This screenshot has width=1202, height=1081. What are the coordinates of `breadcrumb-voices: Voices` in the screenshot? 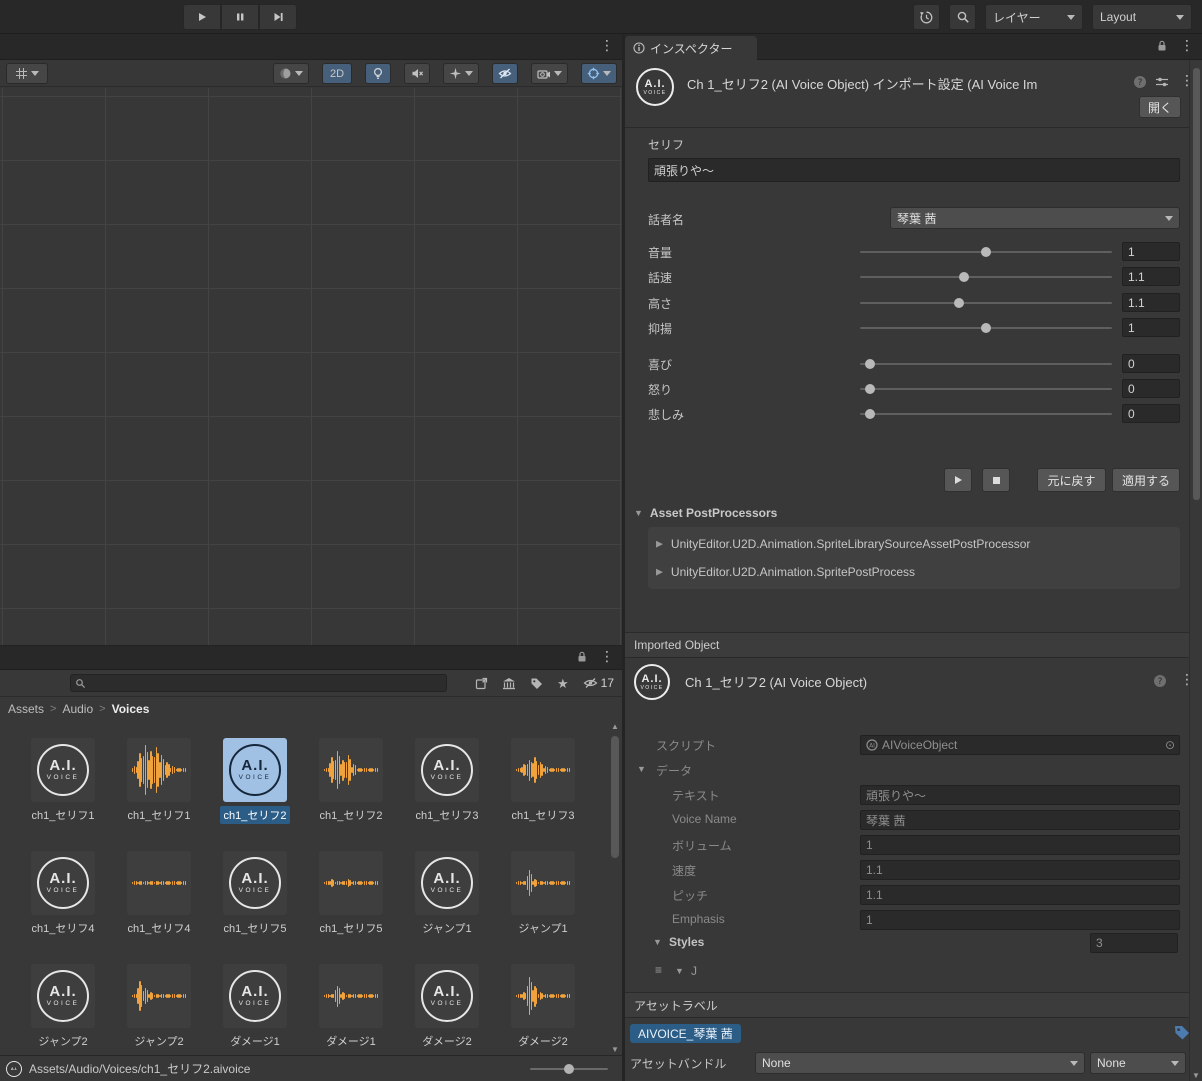 It's located at (131, 709).